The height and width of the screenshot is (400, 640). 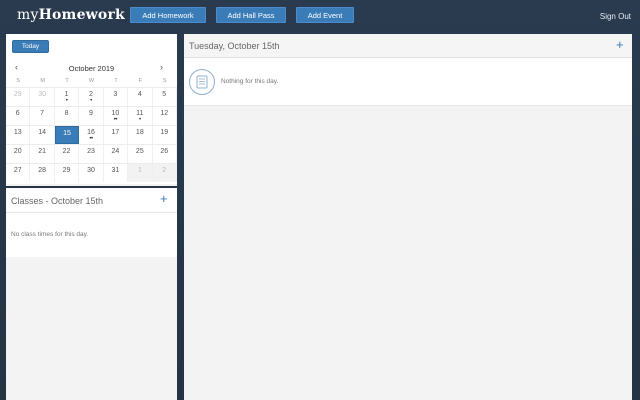 I want to click on calendar-day: 6, so click(x=18, y=116).